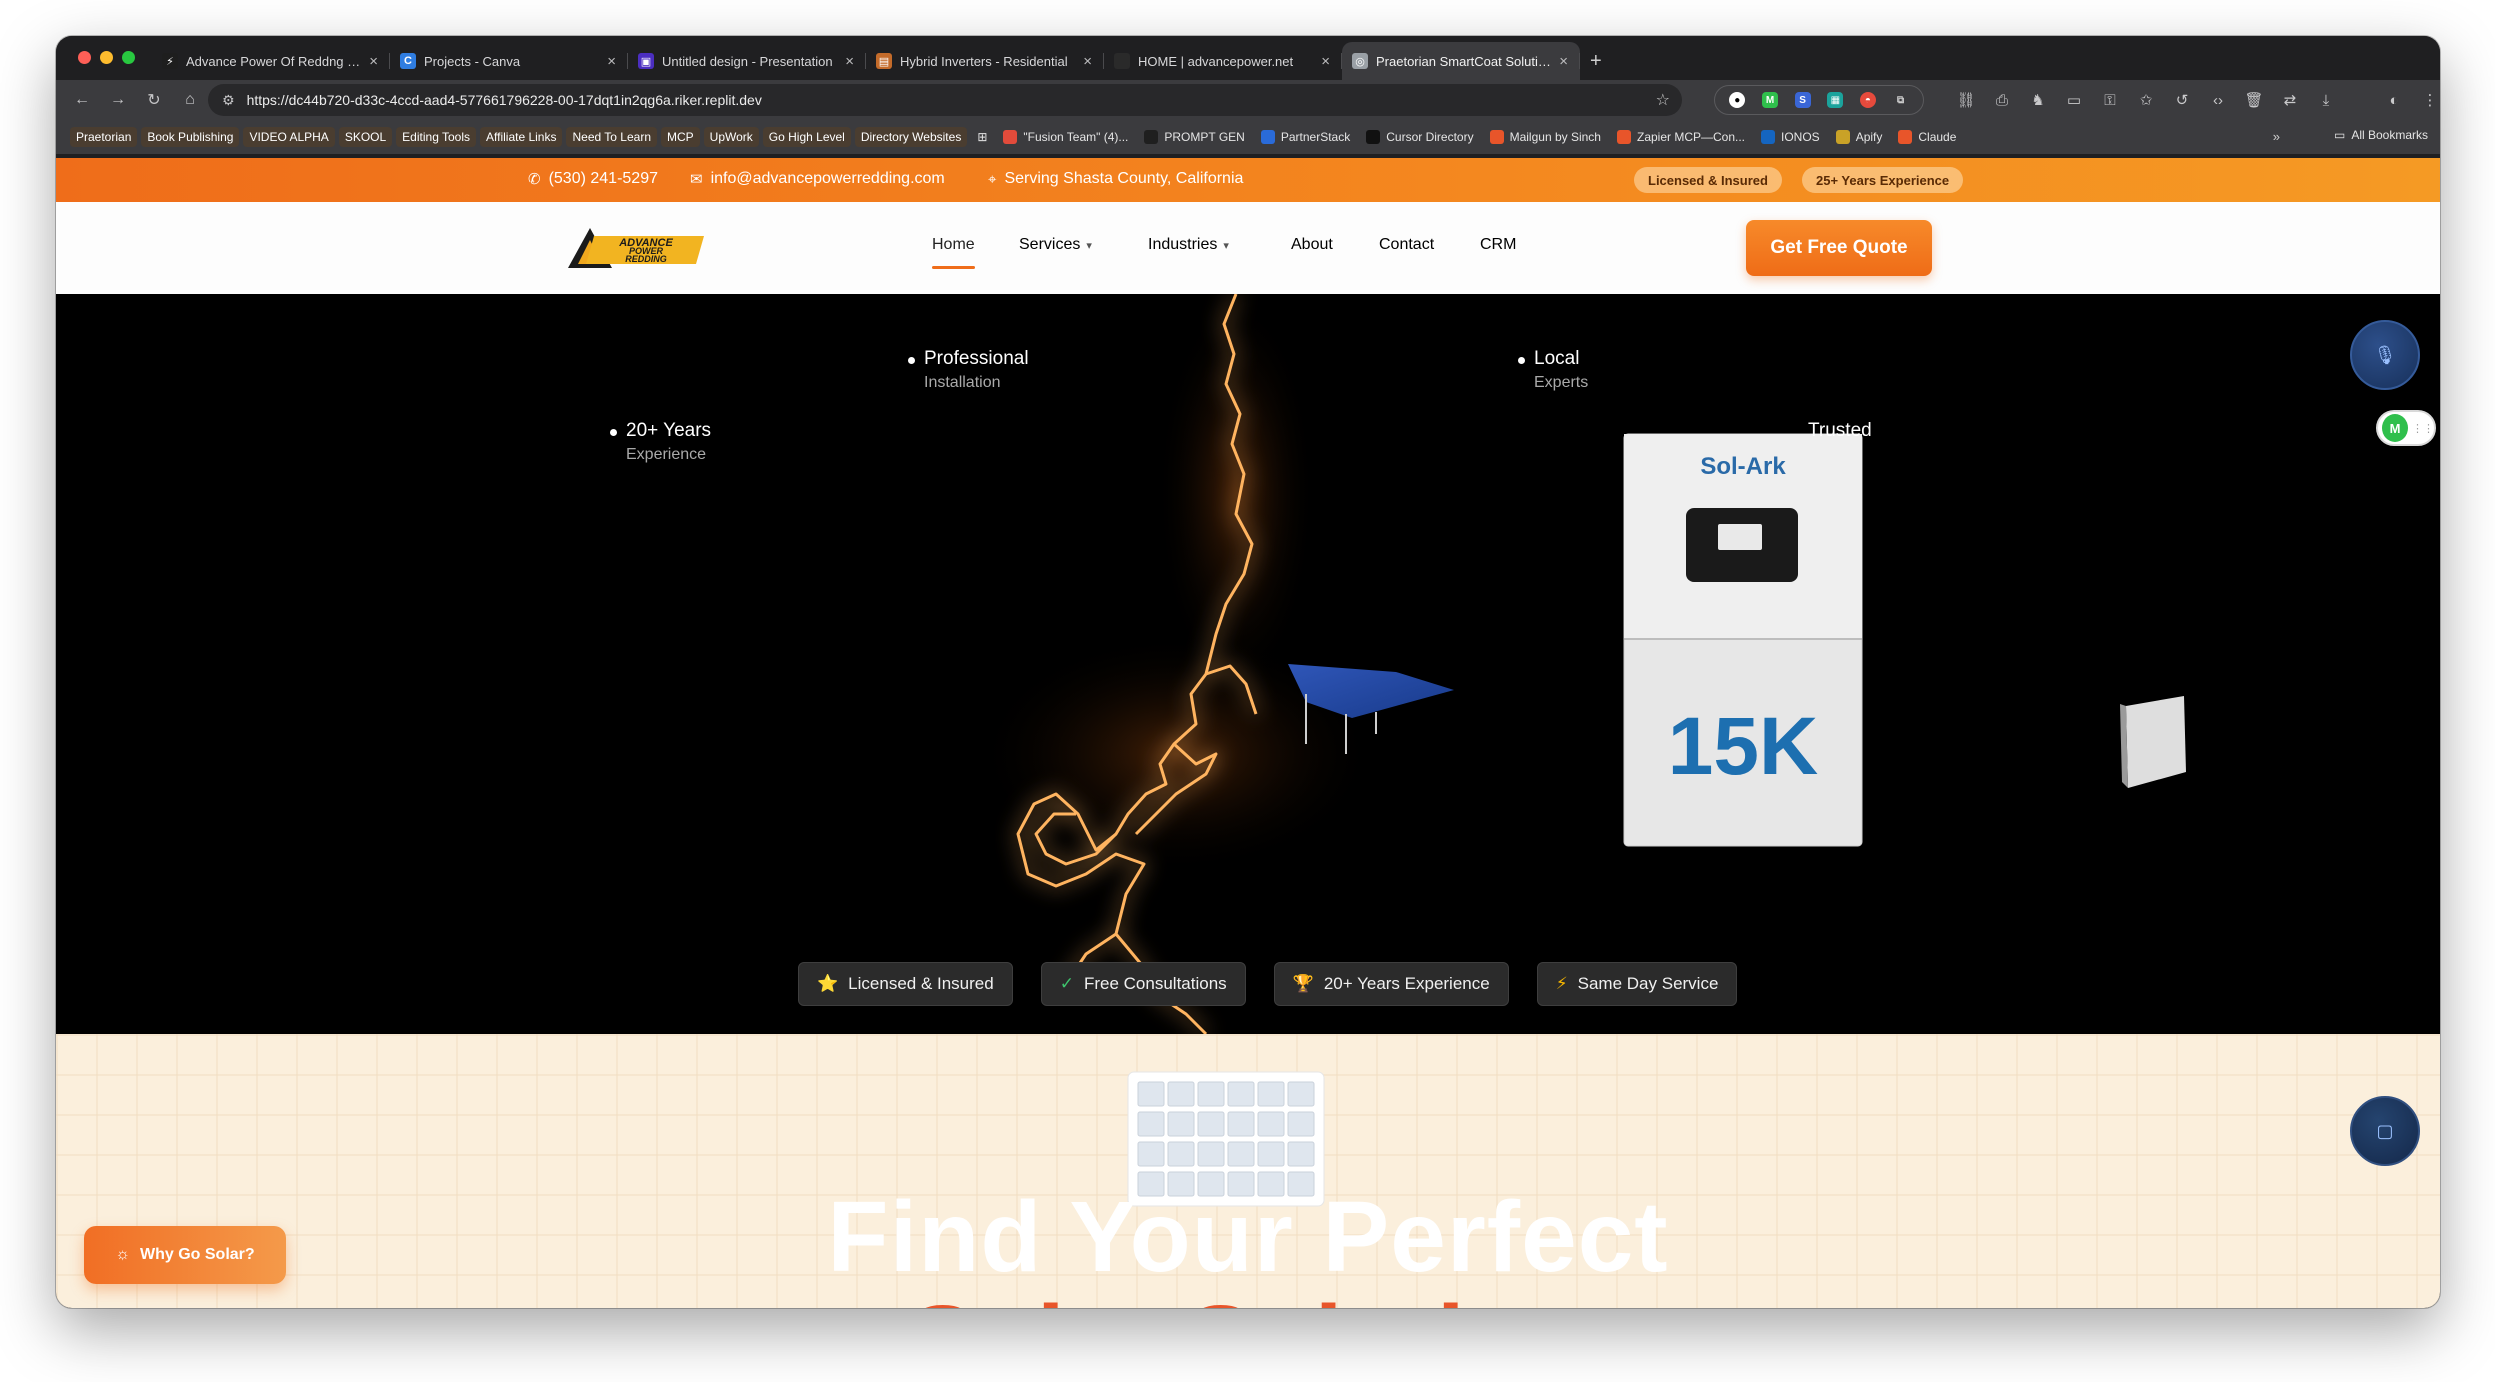  I want to click on favorites-icon: ✩, so click(2146, 100).